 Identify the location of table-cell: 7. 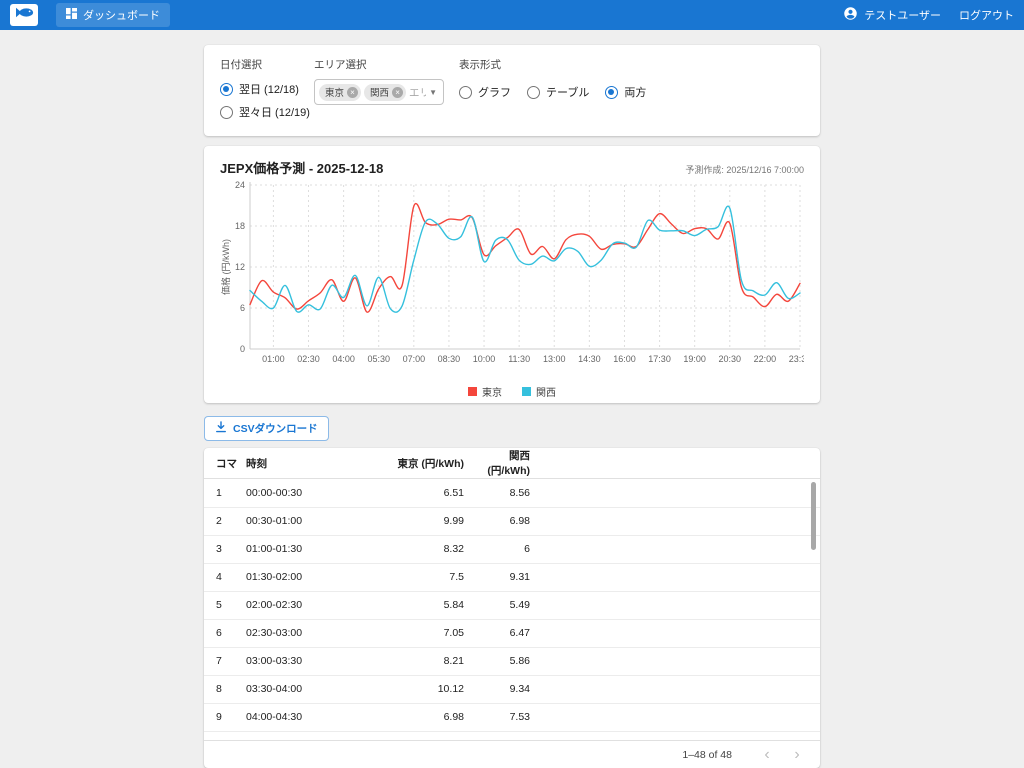
(225, 661).